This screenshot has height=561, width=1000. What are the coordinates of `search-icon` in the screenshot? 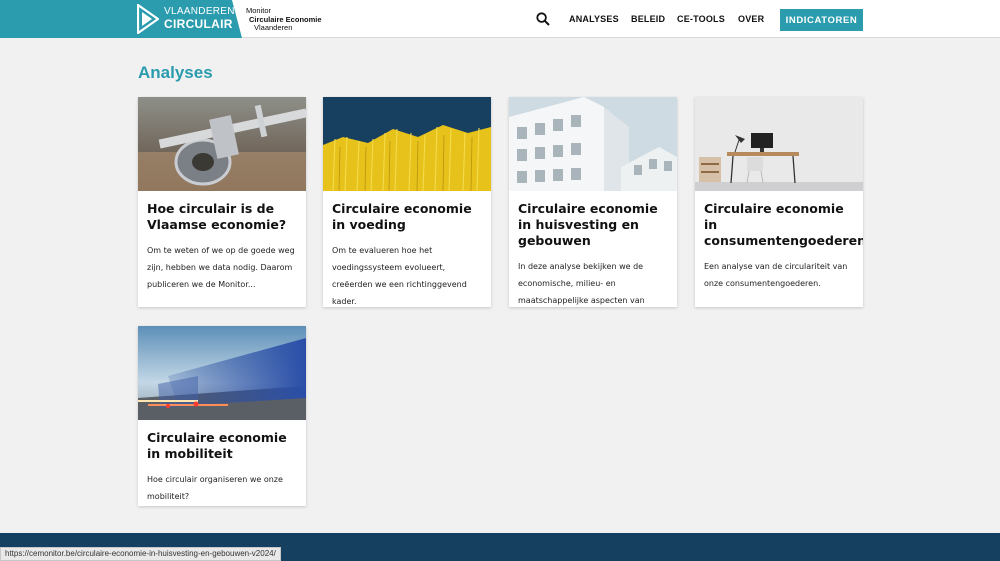 It's located at (543, 19).